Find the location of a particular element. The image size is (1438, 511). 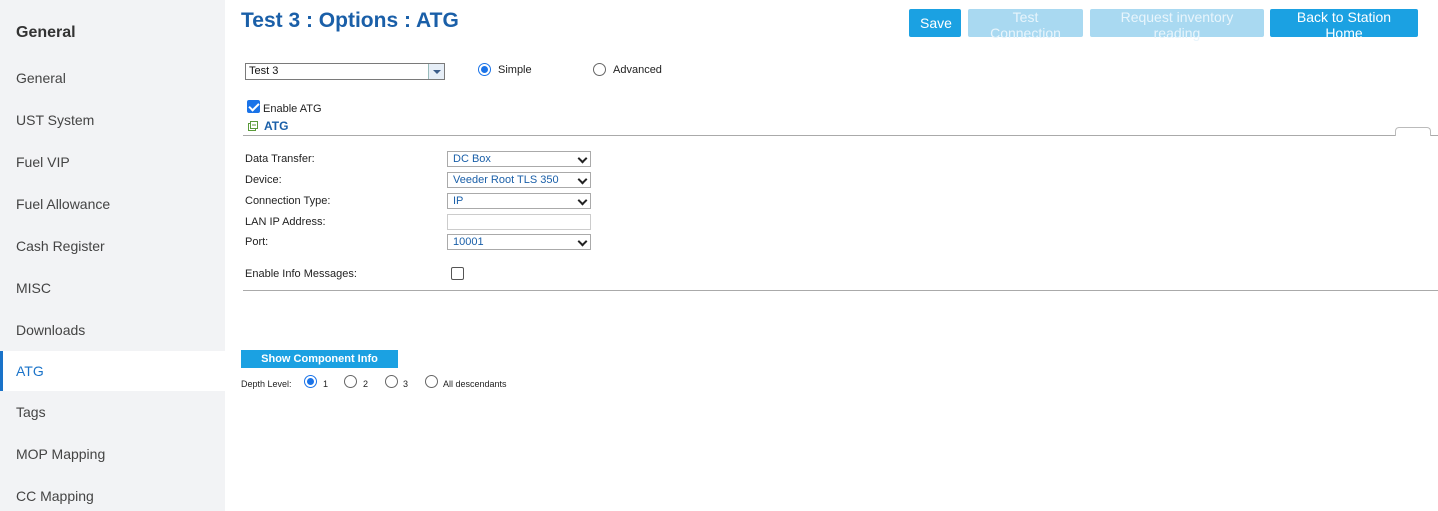

lan-ip-input is located at coordinates (519, 222).